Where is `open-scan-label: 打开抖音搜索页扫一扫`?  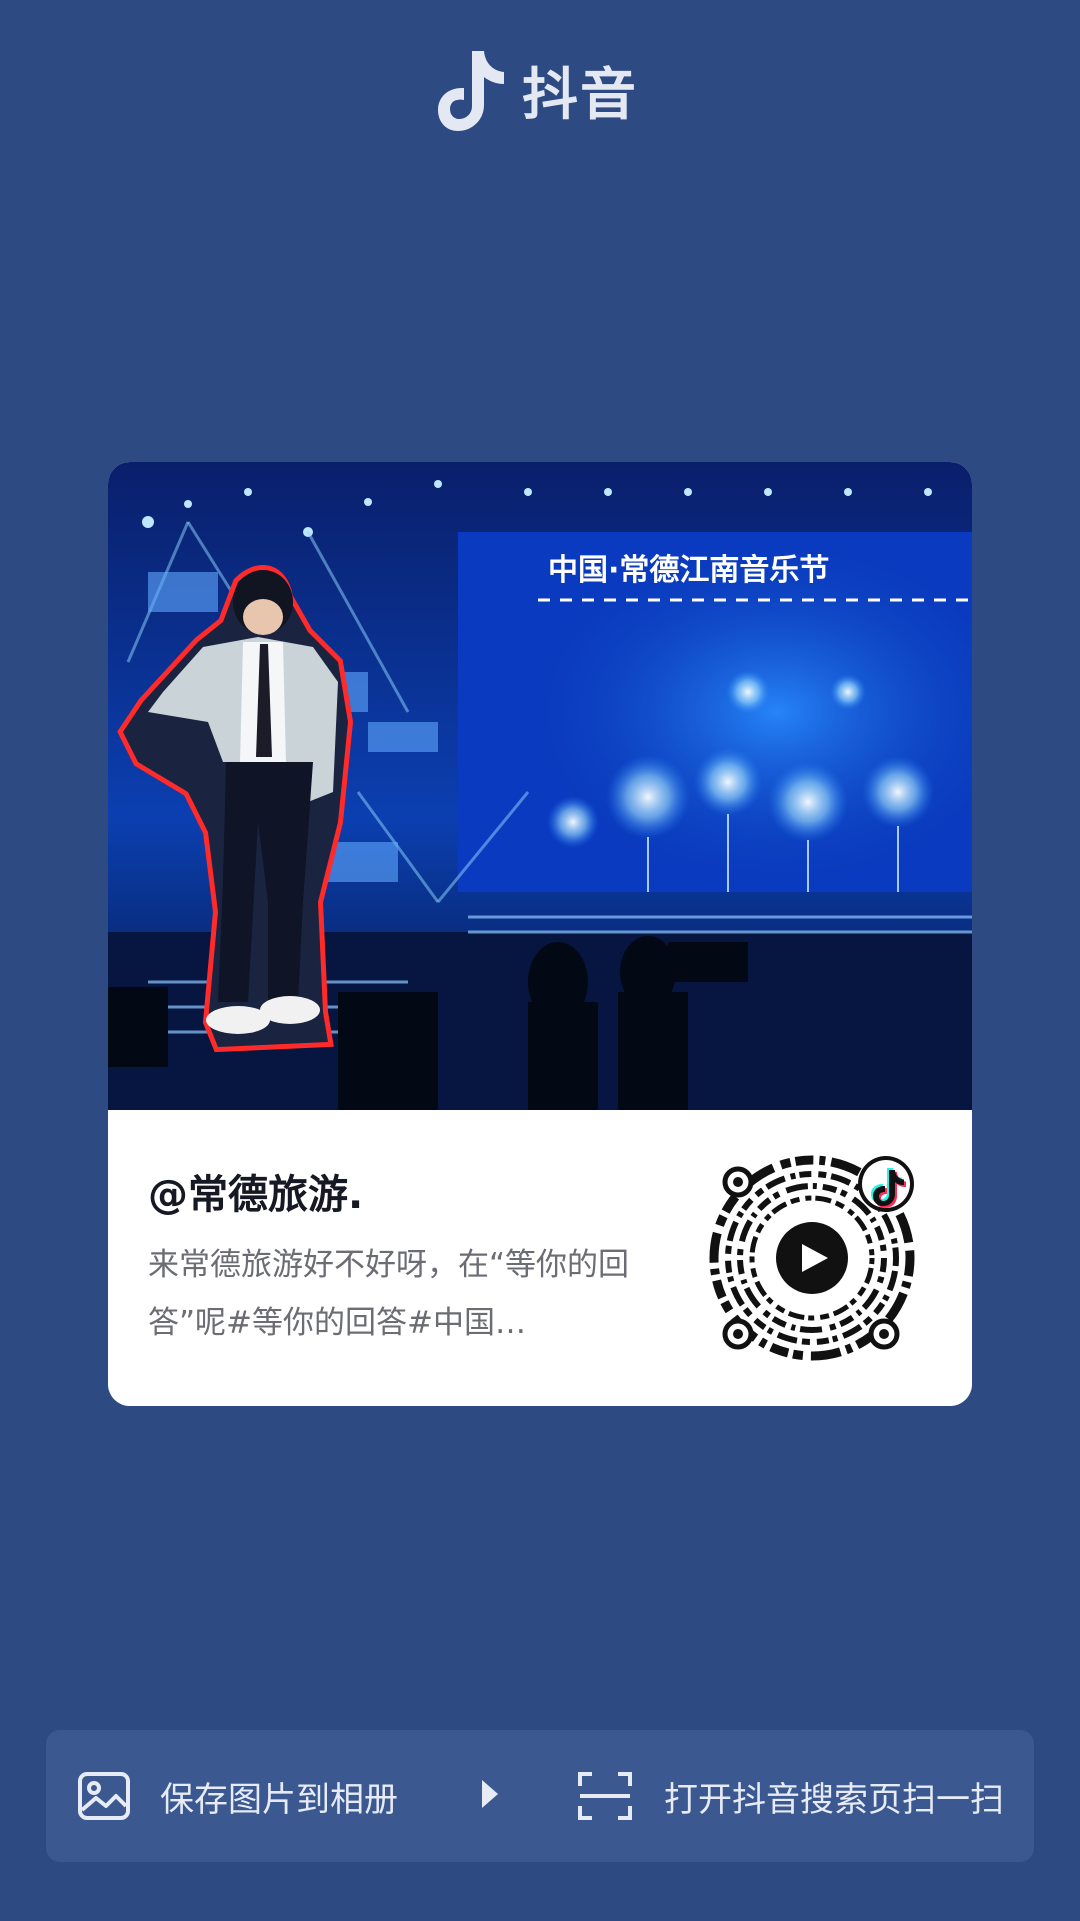
open-scan-label: 打开抖音搜索页扫一扫 is located at coordinates (834, 1799).